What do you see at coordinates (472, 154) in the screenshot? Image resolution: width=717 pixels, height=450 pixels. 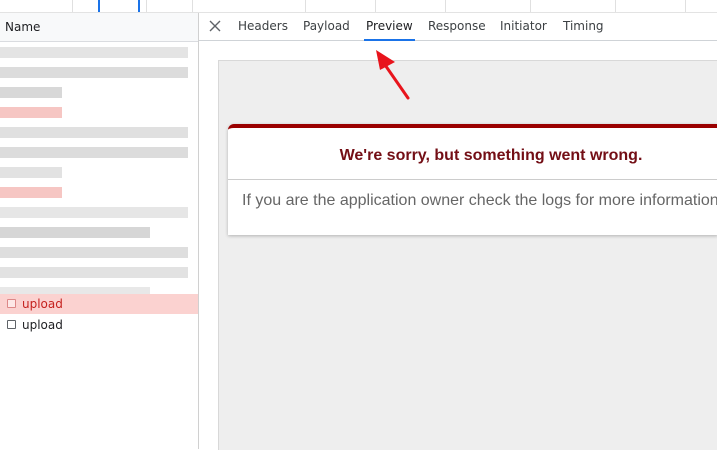 I see `error-title: We're sorry, but something went wrong.` at bounding box center [472, 154].